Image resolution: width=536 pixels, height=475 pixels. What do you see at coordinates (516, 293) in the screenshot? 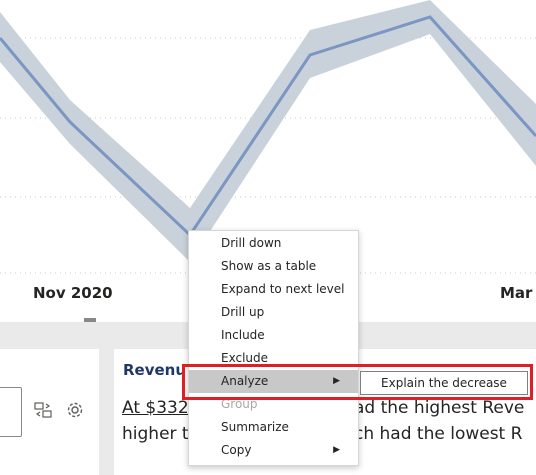
I see `x-axis-label-mar: Mar` at bounding box center [516, 293].